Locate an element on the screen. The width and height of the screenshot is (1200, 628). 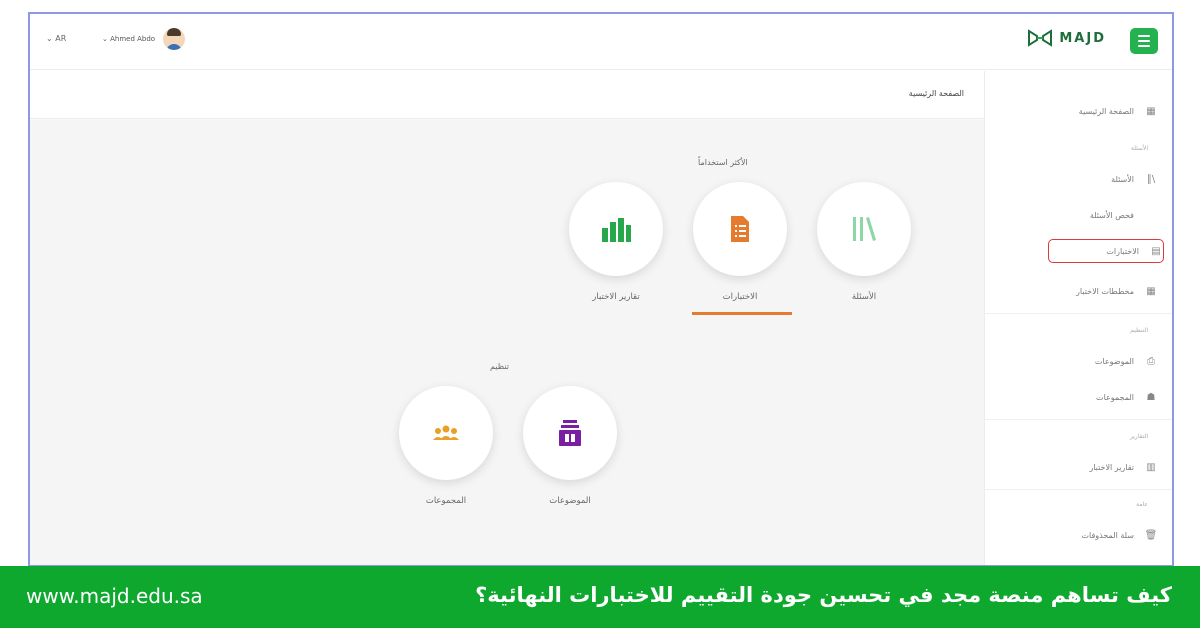
tile-tests-circle is located at coordinates (740, 229).